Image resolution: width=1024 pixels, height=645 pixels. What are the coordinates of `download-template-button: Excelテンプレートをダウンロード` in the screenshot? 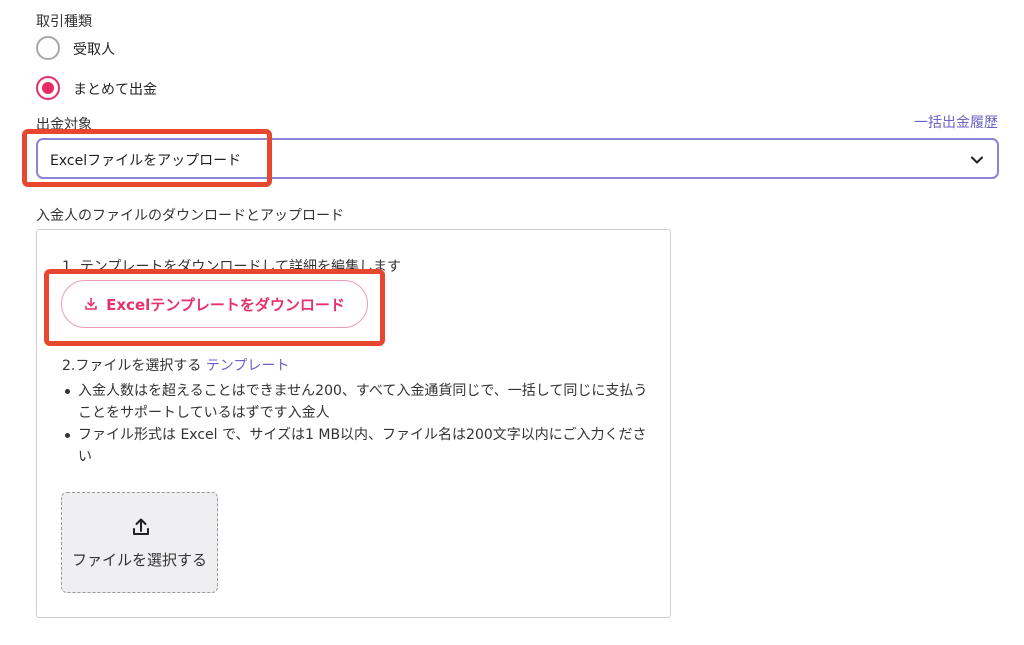 It's located at (214, 304).